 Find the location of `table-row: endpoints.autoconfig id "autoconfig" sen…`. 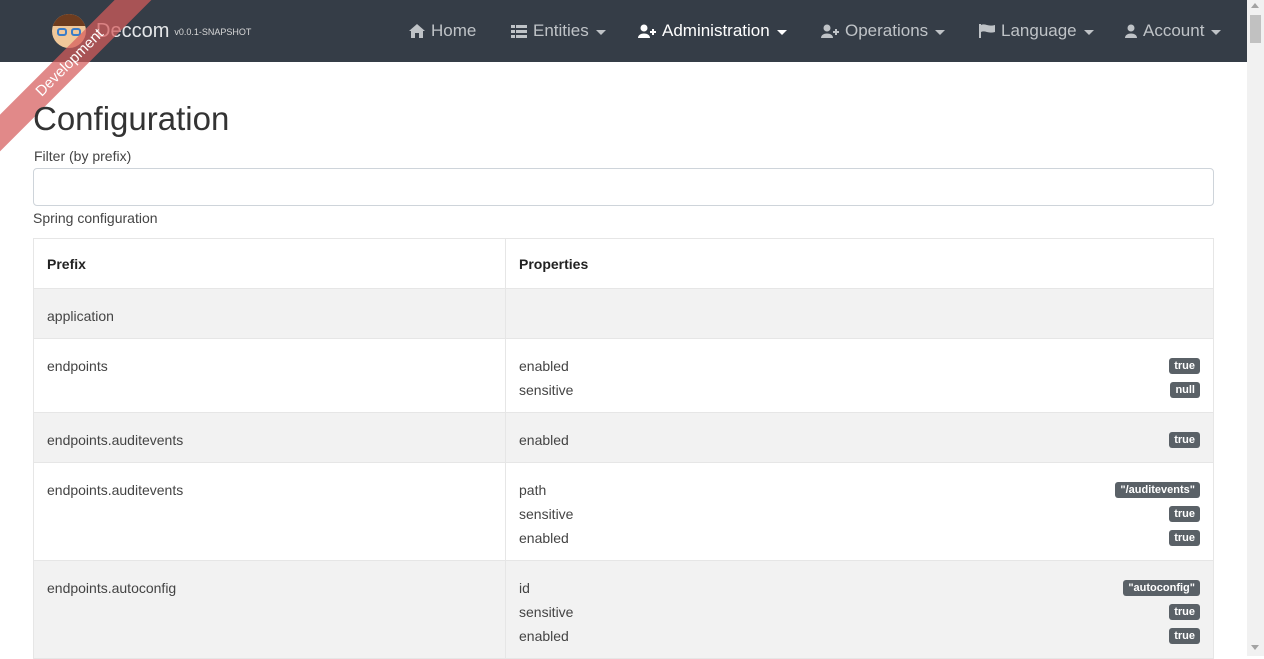

table-row: endpoints.autoconfig id "autoconfig" sen… is located at coordinates (623, 609).